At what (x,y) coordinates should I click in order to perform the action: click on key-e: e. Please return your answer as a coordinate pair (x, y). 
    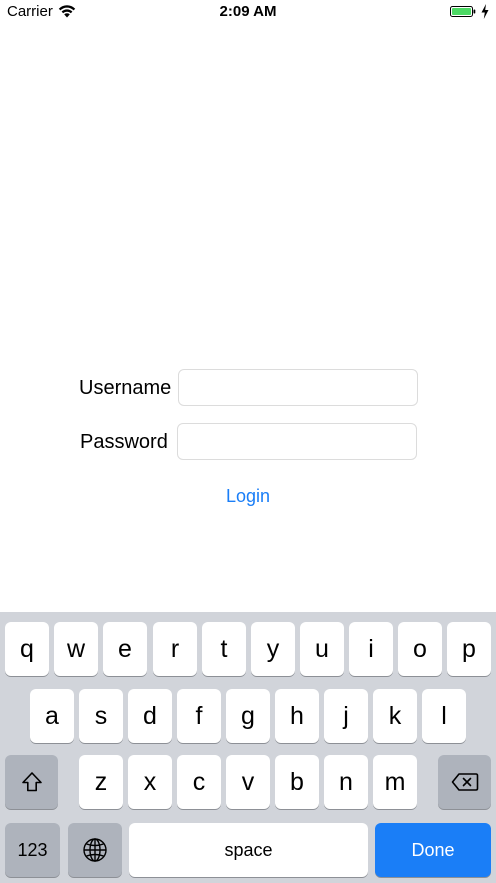
    Looking at the image, I should click on (125, 649).